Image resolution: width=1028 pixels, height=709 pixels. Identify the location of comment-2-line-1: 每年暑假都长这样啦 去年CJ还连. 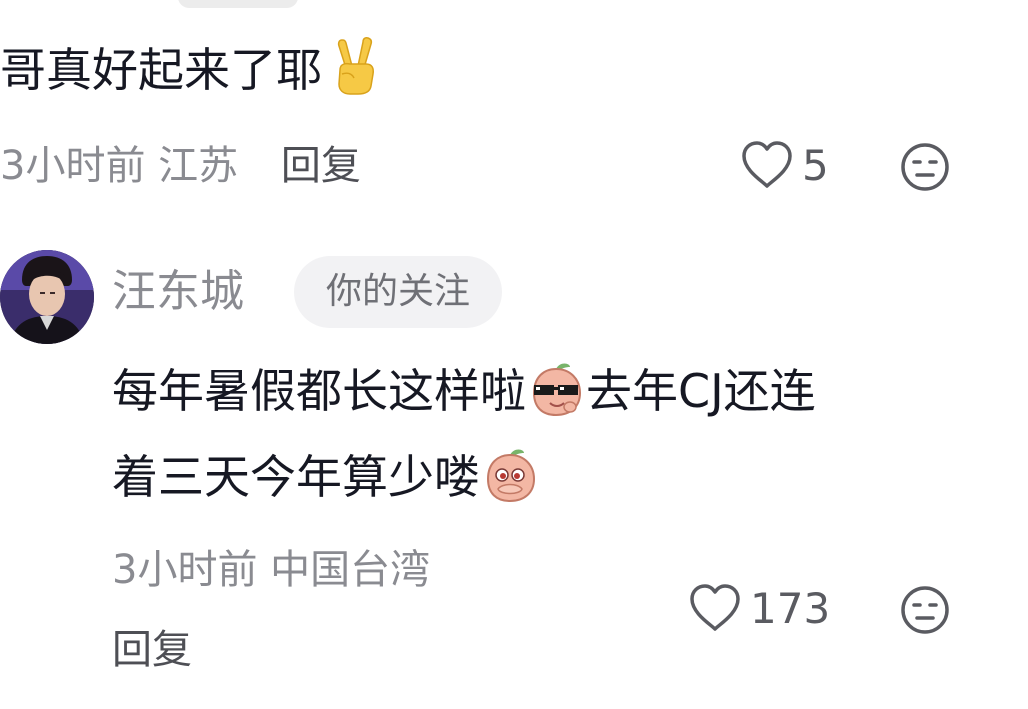
(552, 391).